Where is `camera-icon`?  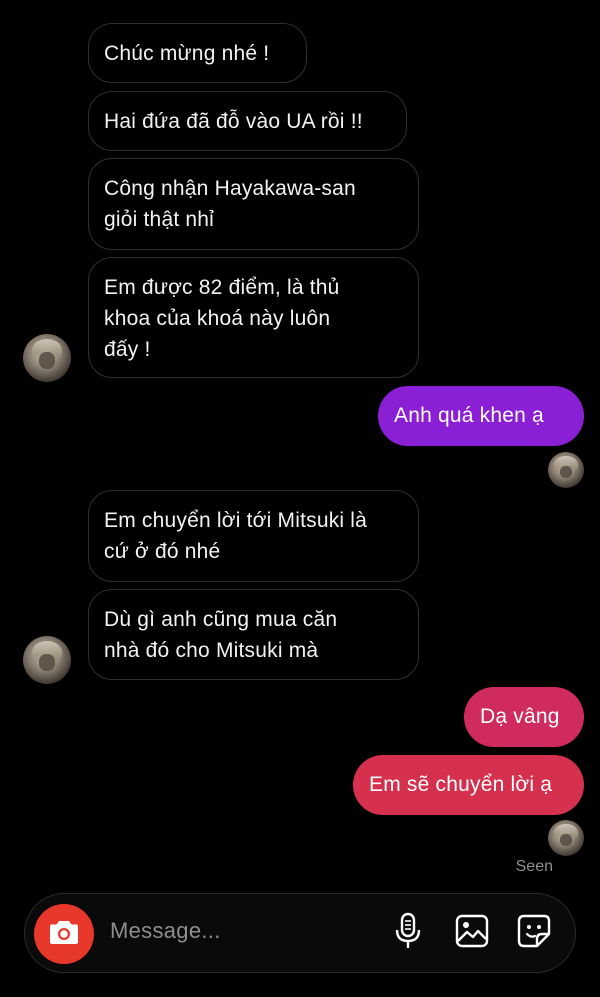 camera-icon is located at coordinates (64, 934).